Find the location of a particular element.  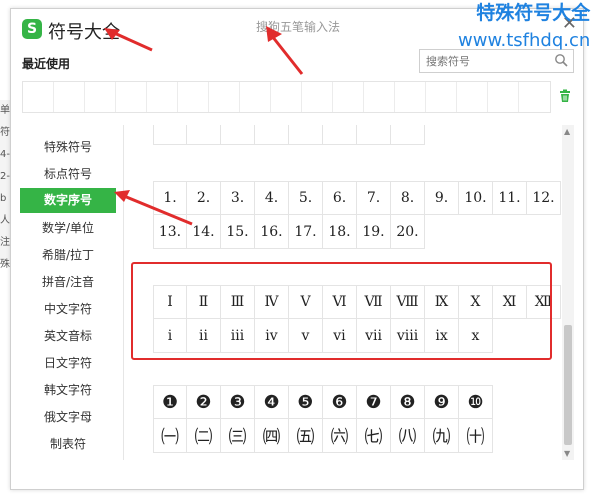

symbol-cell: 1. is located at coordinates (170, 198).